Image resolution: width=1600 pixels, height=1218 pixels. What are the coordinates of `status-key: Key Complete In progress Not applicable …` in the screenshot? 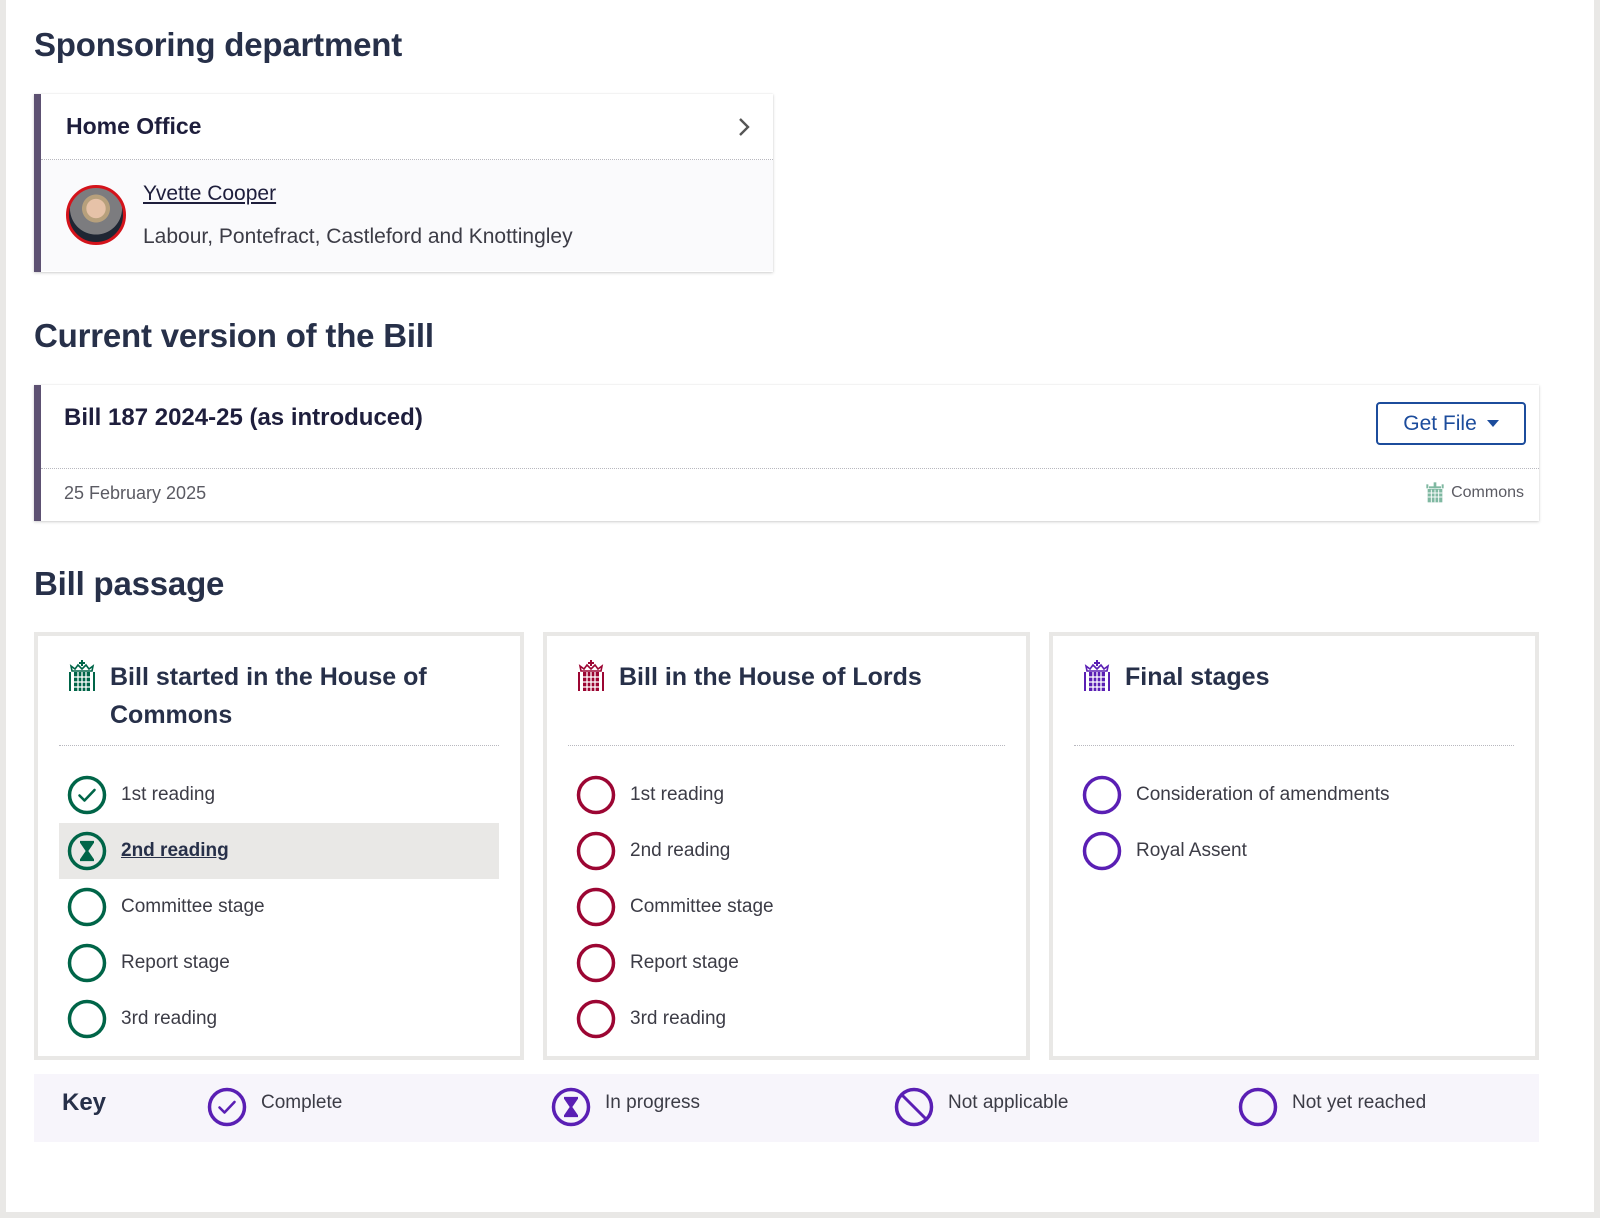 It's located at (786, 1108).